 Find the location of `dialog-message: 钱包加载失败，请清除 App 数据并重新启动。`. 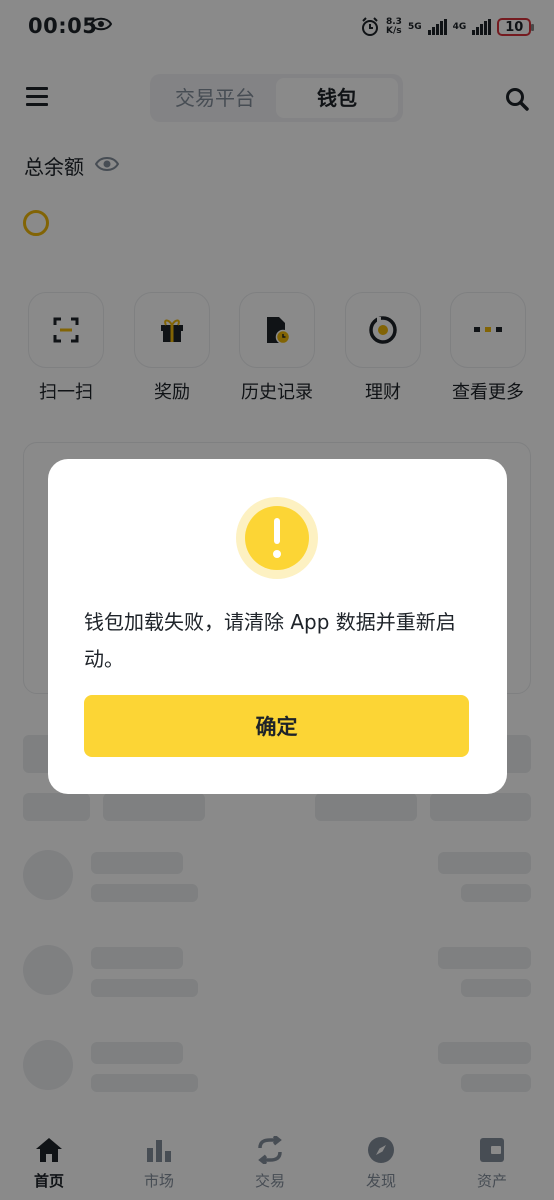

dialog-message: 钱包加载失败，请清除 App 数据并重新启动。 is located at coordinates (270, 640).